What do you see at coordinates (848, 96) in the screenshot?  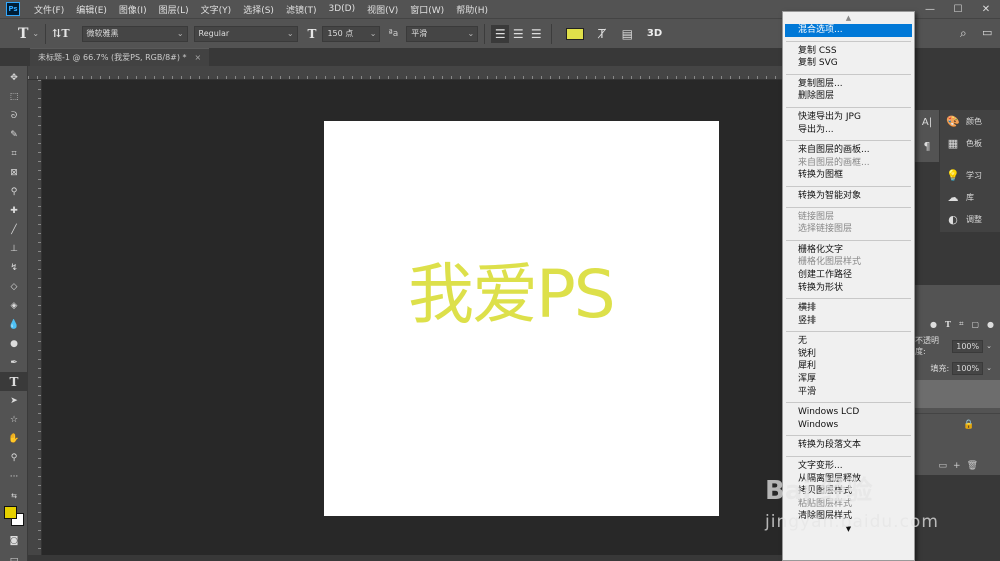 I see `context-menu-item: 删除图层` at bounding box center [848, 96].